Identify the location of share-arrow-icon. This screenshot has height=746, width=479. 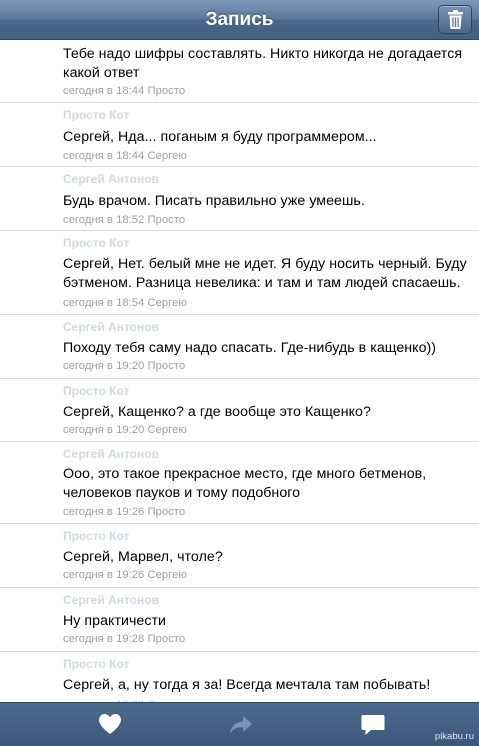
(241, 725).